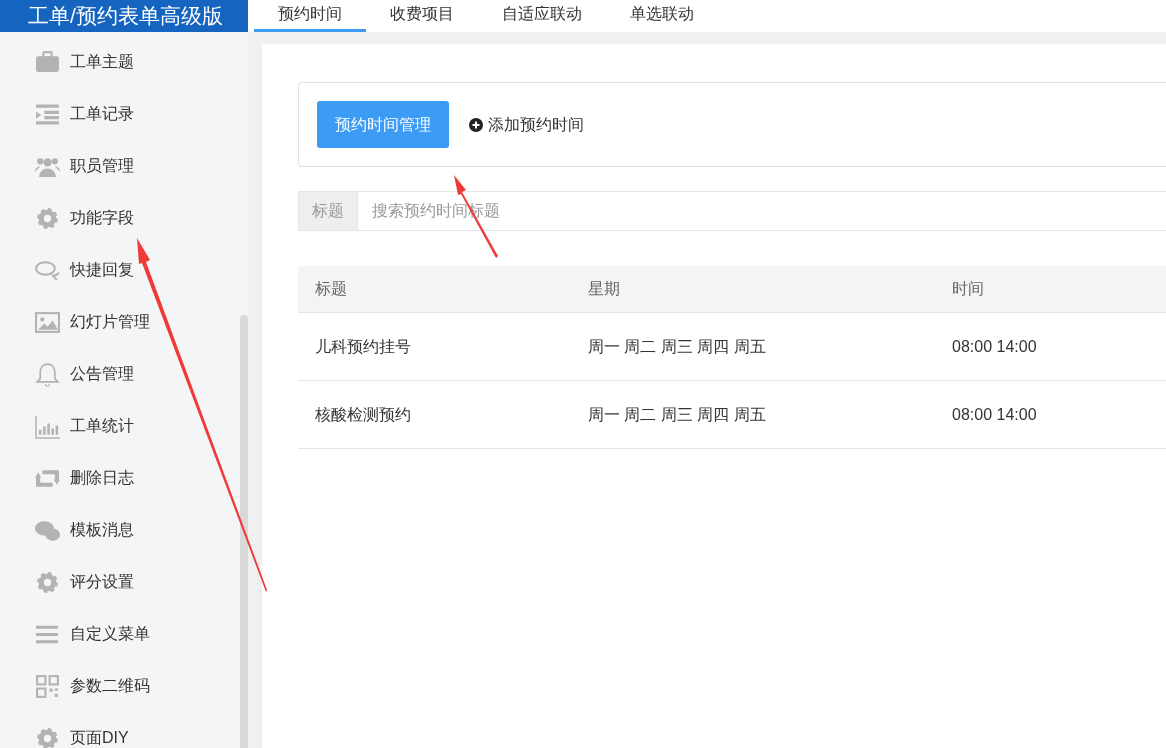 This screenshot has width=1166, height=748. Describe the element at coordinates (119, 166) in the screenshot. I see `sidebar-item: 职员管理` at that location.